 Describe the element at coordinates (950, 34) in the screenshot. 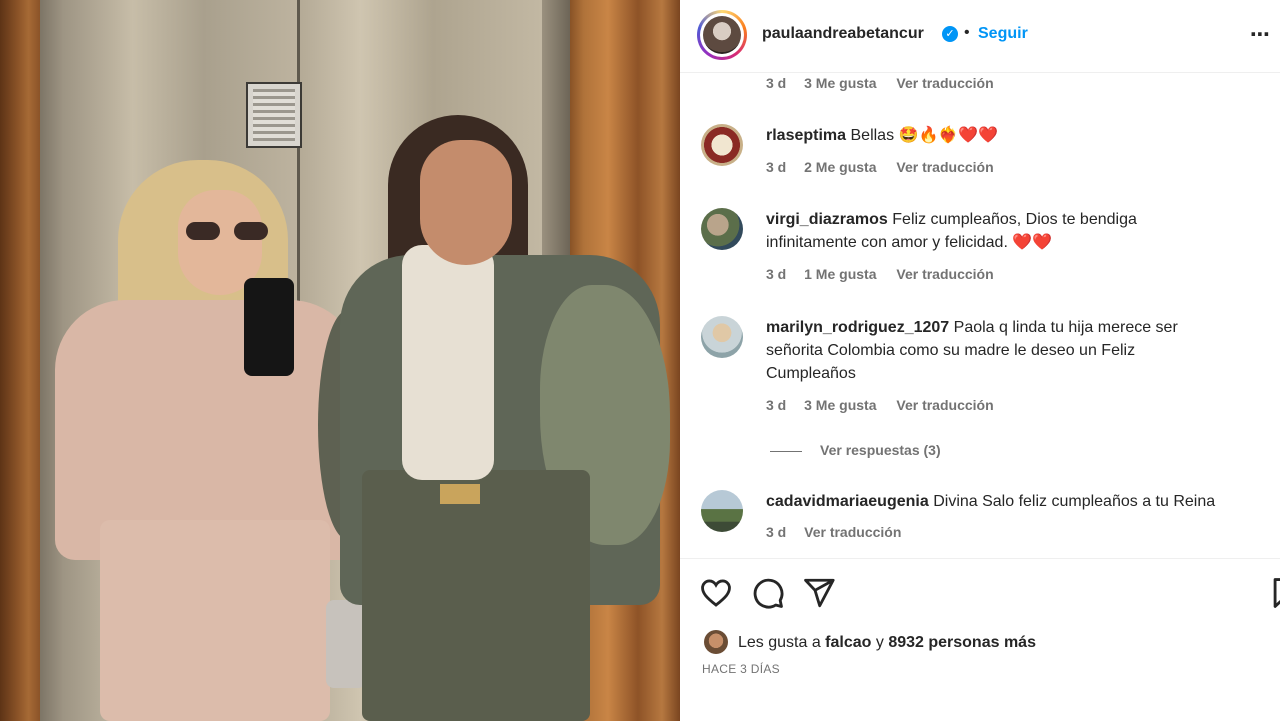

I see `verified-badge-icon: ✓` at that location.